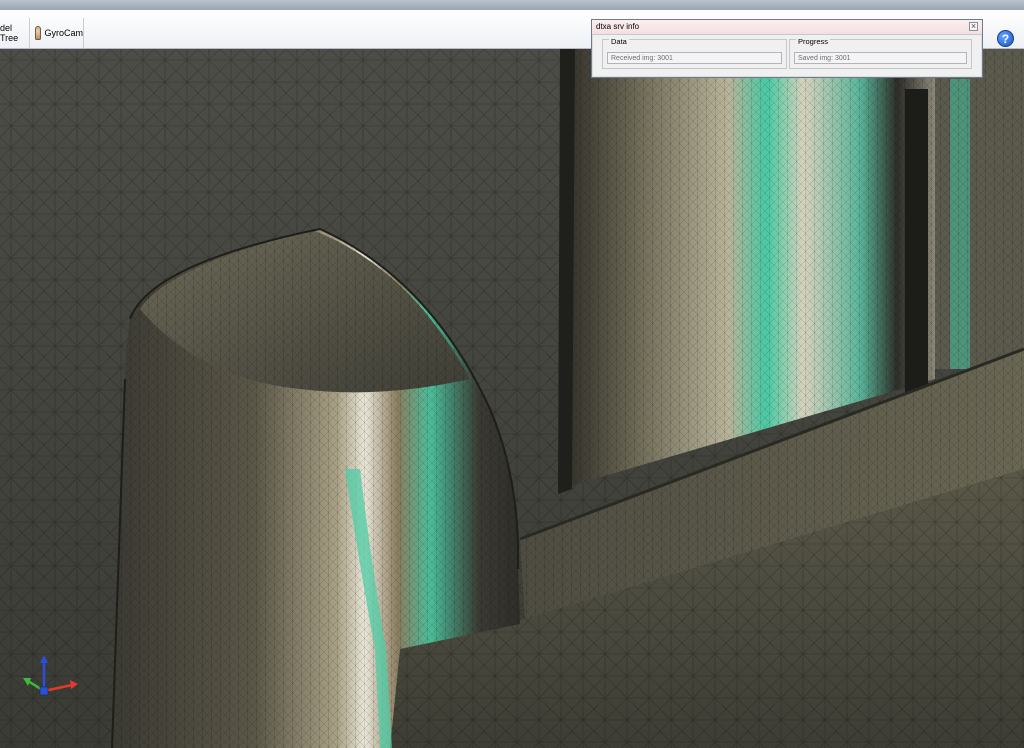 The width and height of the screenshot is (1024, 748). I want to click on tab-gyrocam-label: GyroCam, so click(63, 33).